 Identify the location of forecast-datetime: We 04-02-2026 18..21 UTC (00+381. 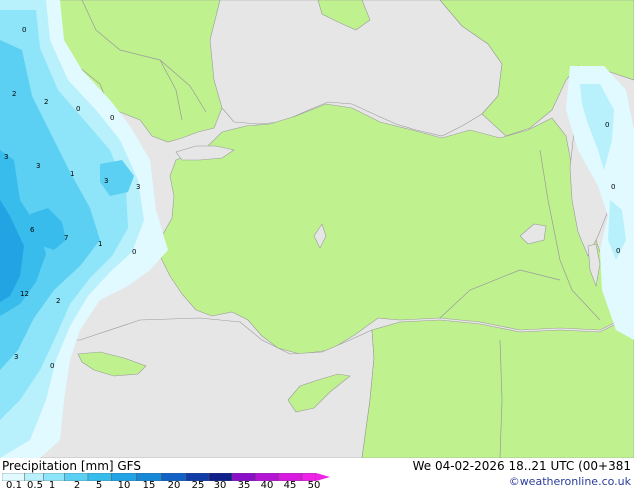
(521, 466).